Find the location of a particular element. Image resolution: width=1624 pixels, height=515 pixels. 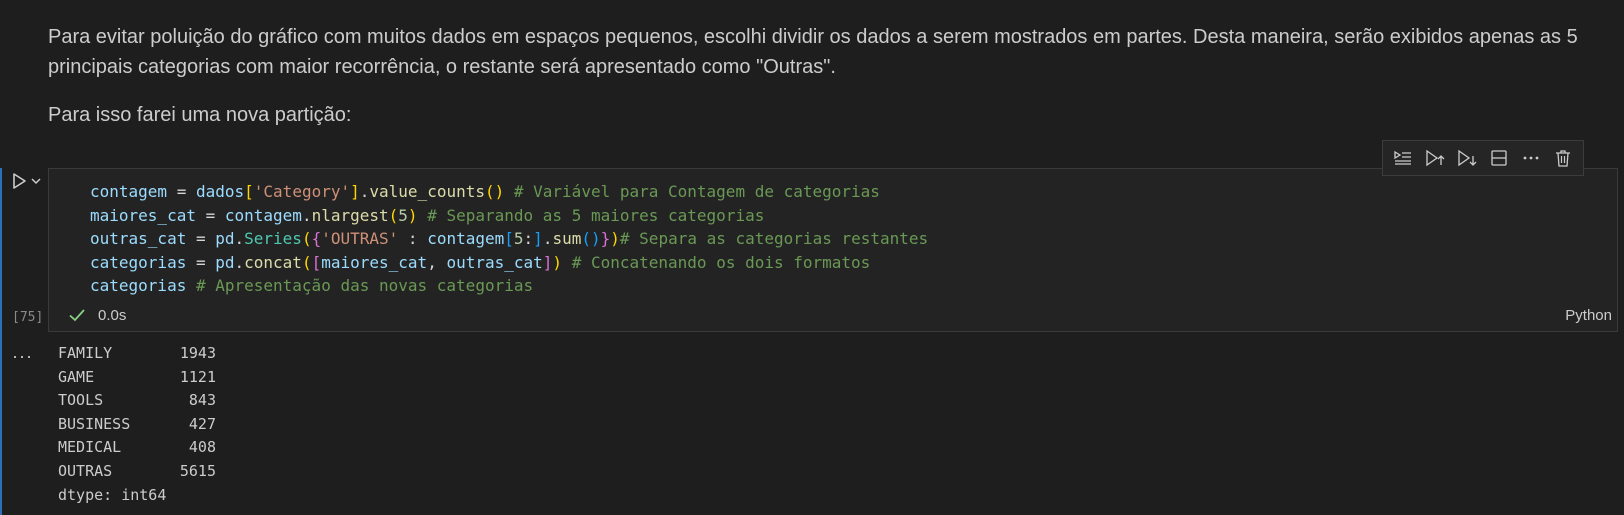

code-token: dados is located at coordinates (220, 191).